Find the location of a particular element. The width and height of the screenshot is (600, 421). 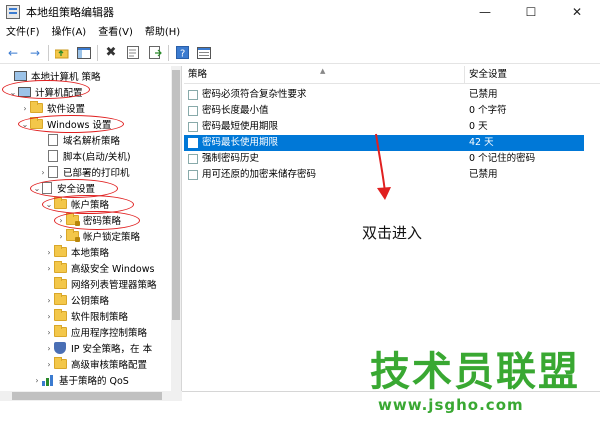

tree-item: › 已部署的打印机 is located at coordinates (84, 172).